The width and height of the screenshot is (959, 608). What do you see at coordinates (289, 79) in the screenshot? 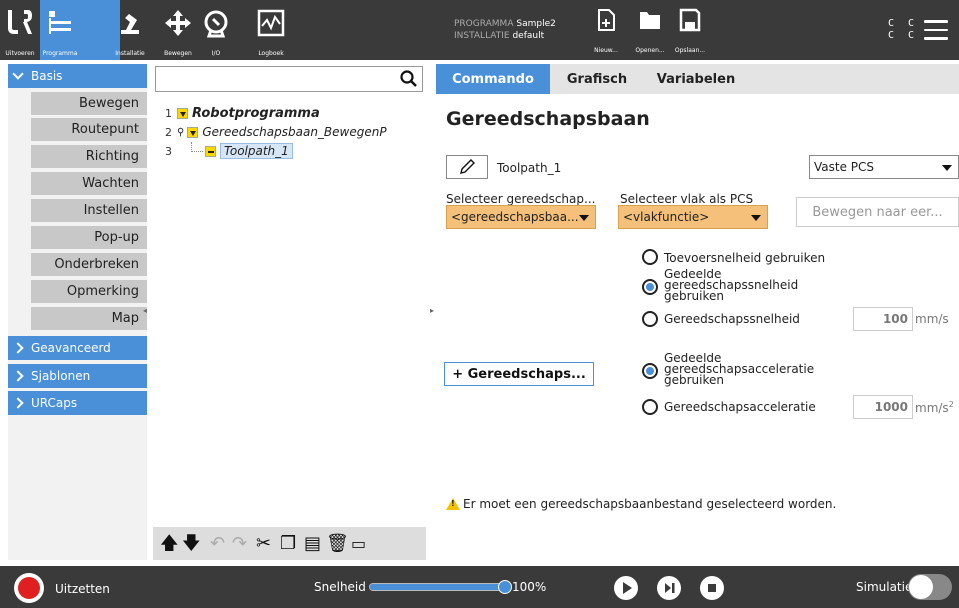
I see `search-input` at bounding box center [289, 79].